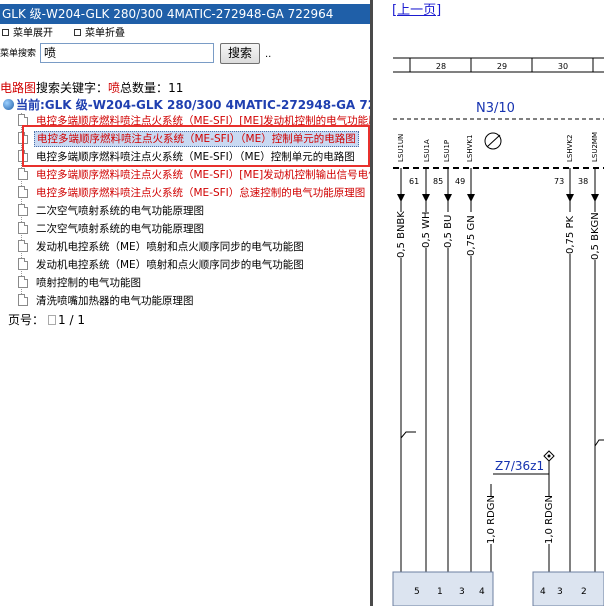 The height and width of the screenshot is (606, 604). I want to click on wire-label: 0,5 BKGN, so click(595, 236).